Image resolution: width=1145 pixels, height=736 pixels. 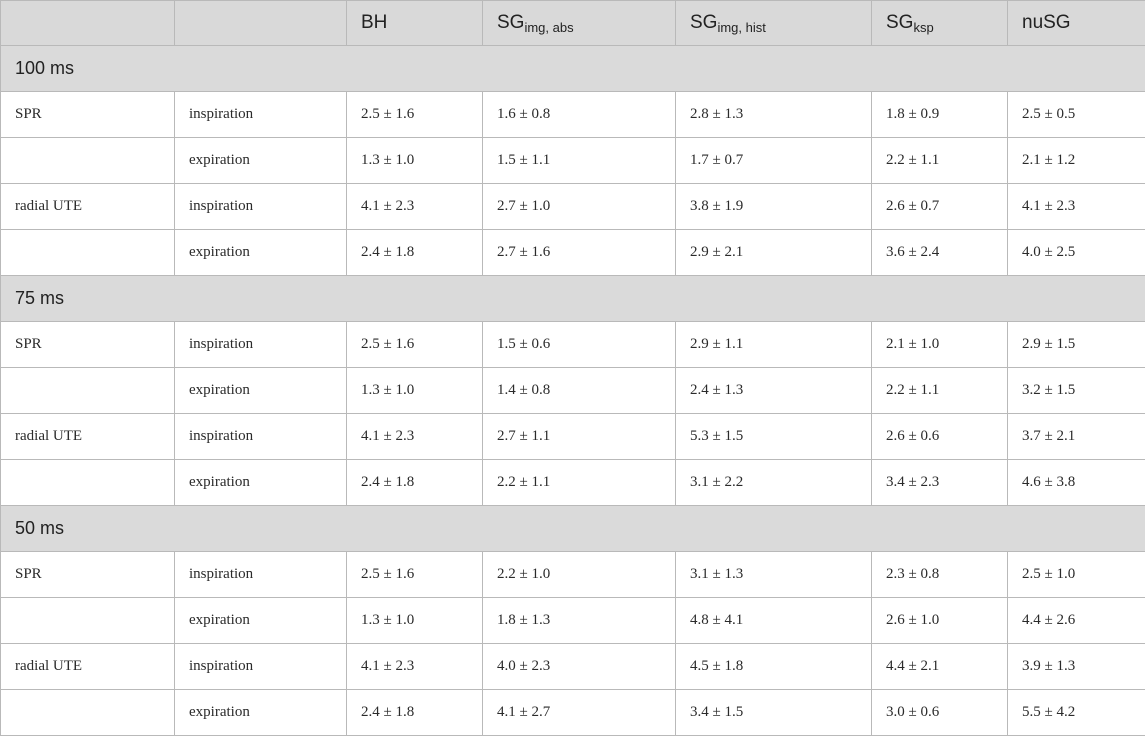 I want to click on section-header-row: 100 ms, so click(x=573, y=69).